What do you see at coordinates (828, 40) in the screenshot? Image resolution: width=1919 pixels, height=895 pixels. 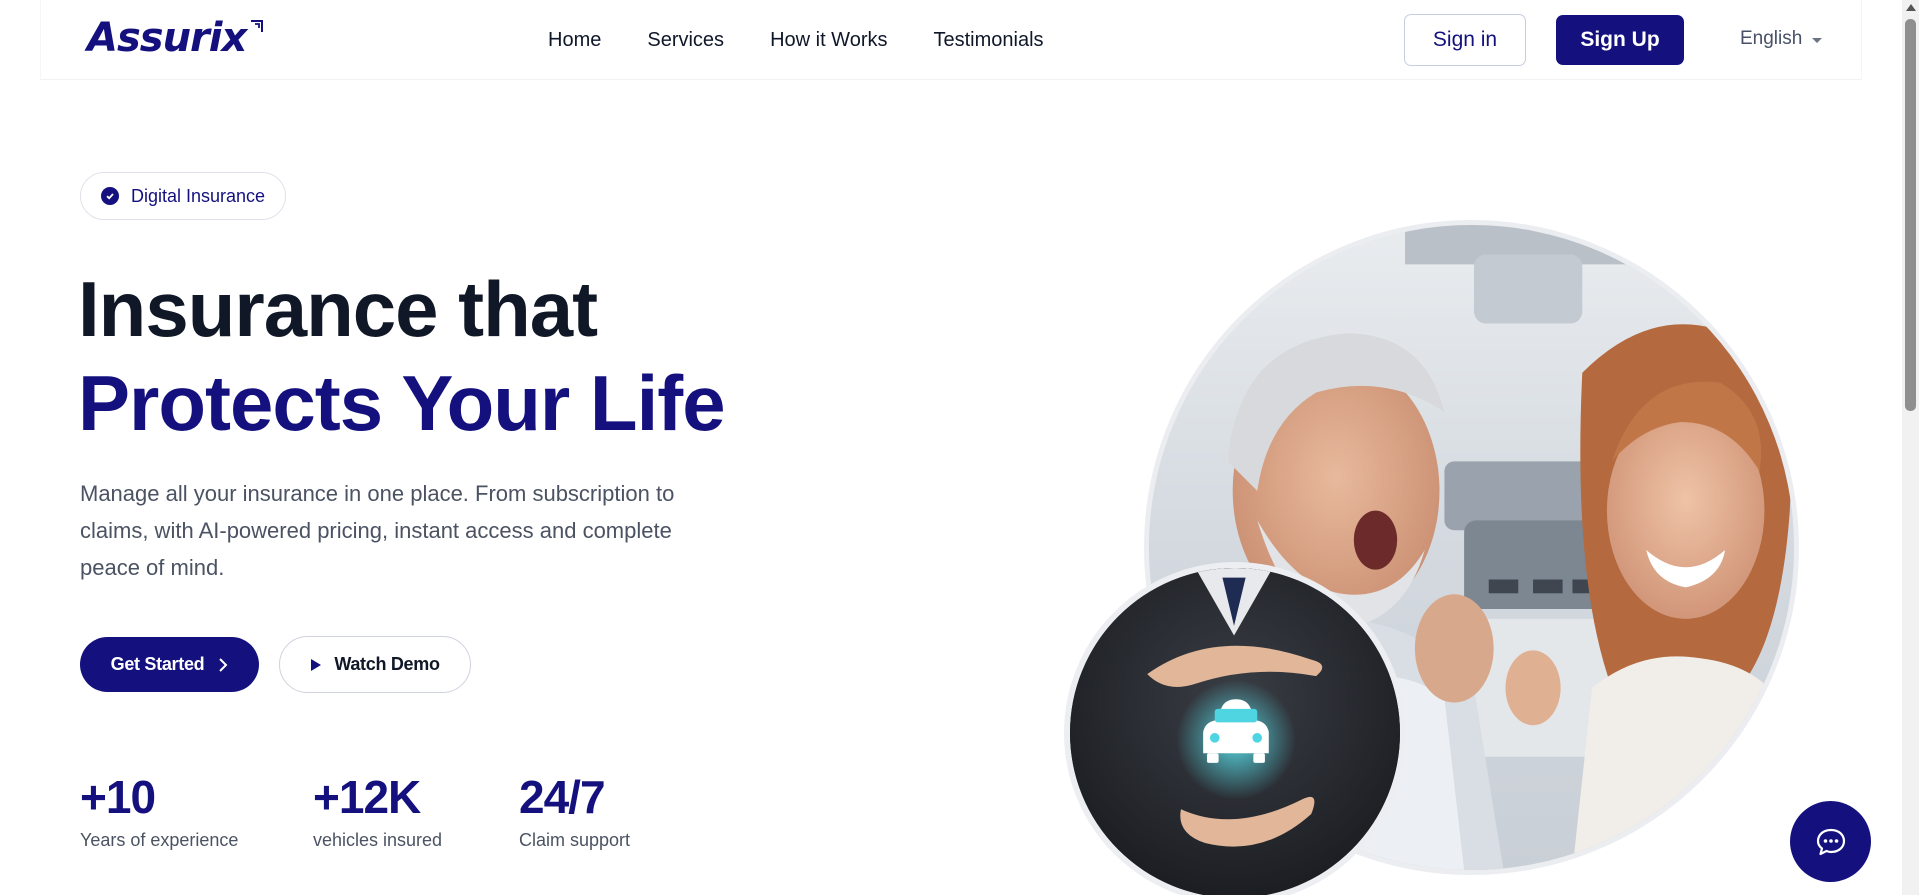 I see `nav-how-it-works: How it Works` at bounding box center [828, 40].